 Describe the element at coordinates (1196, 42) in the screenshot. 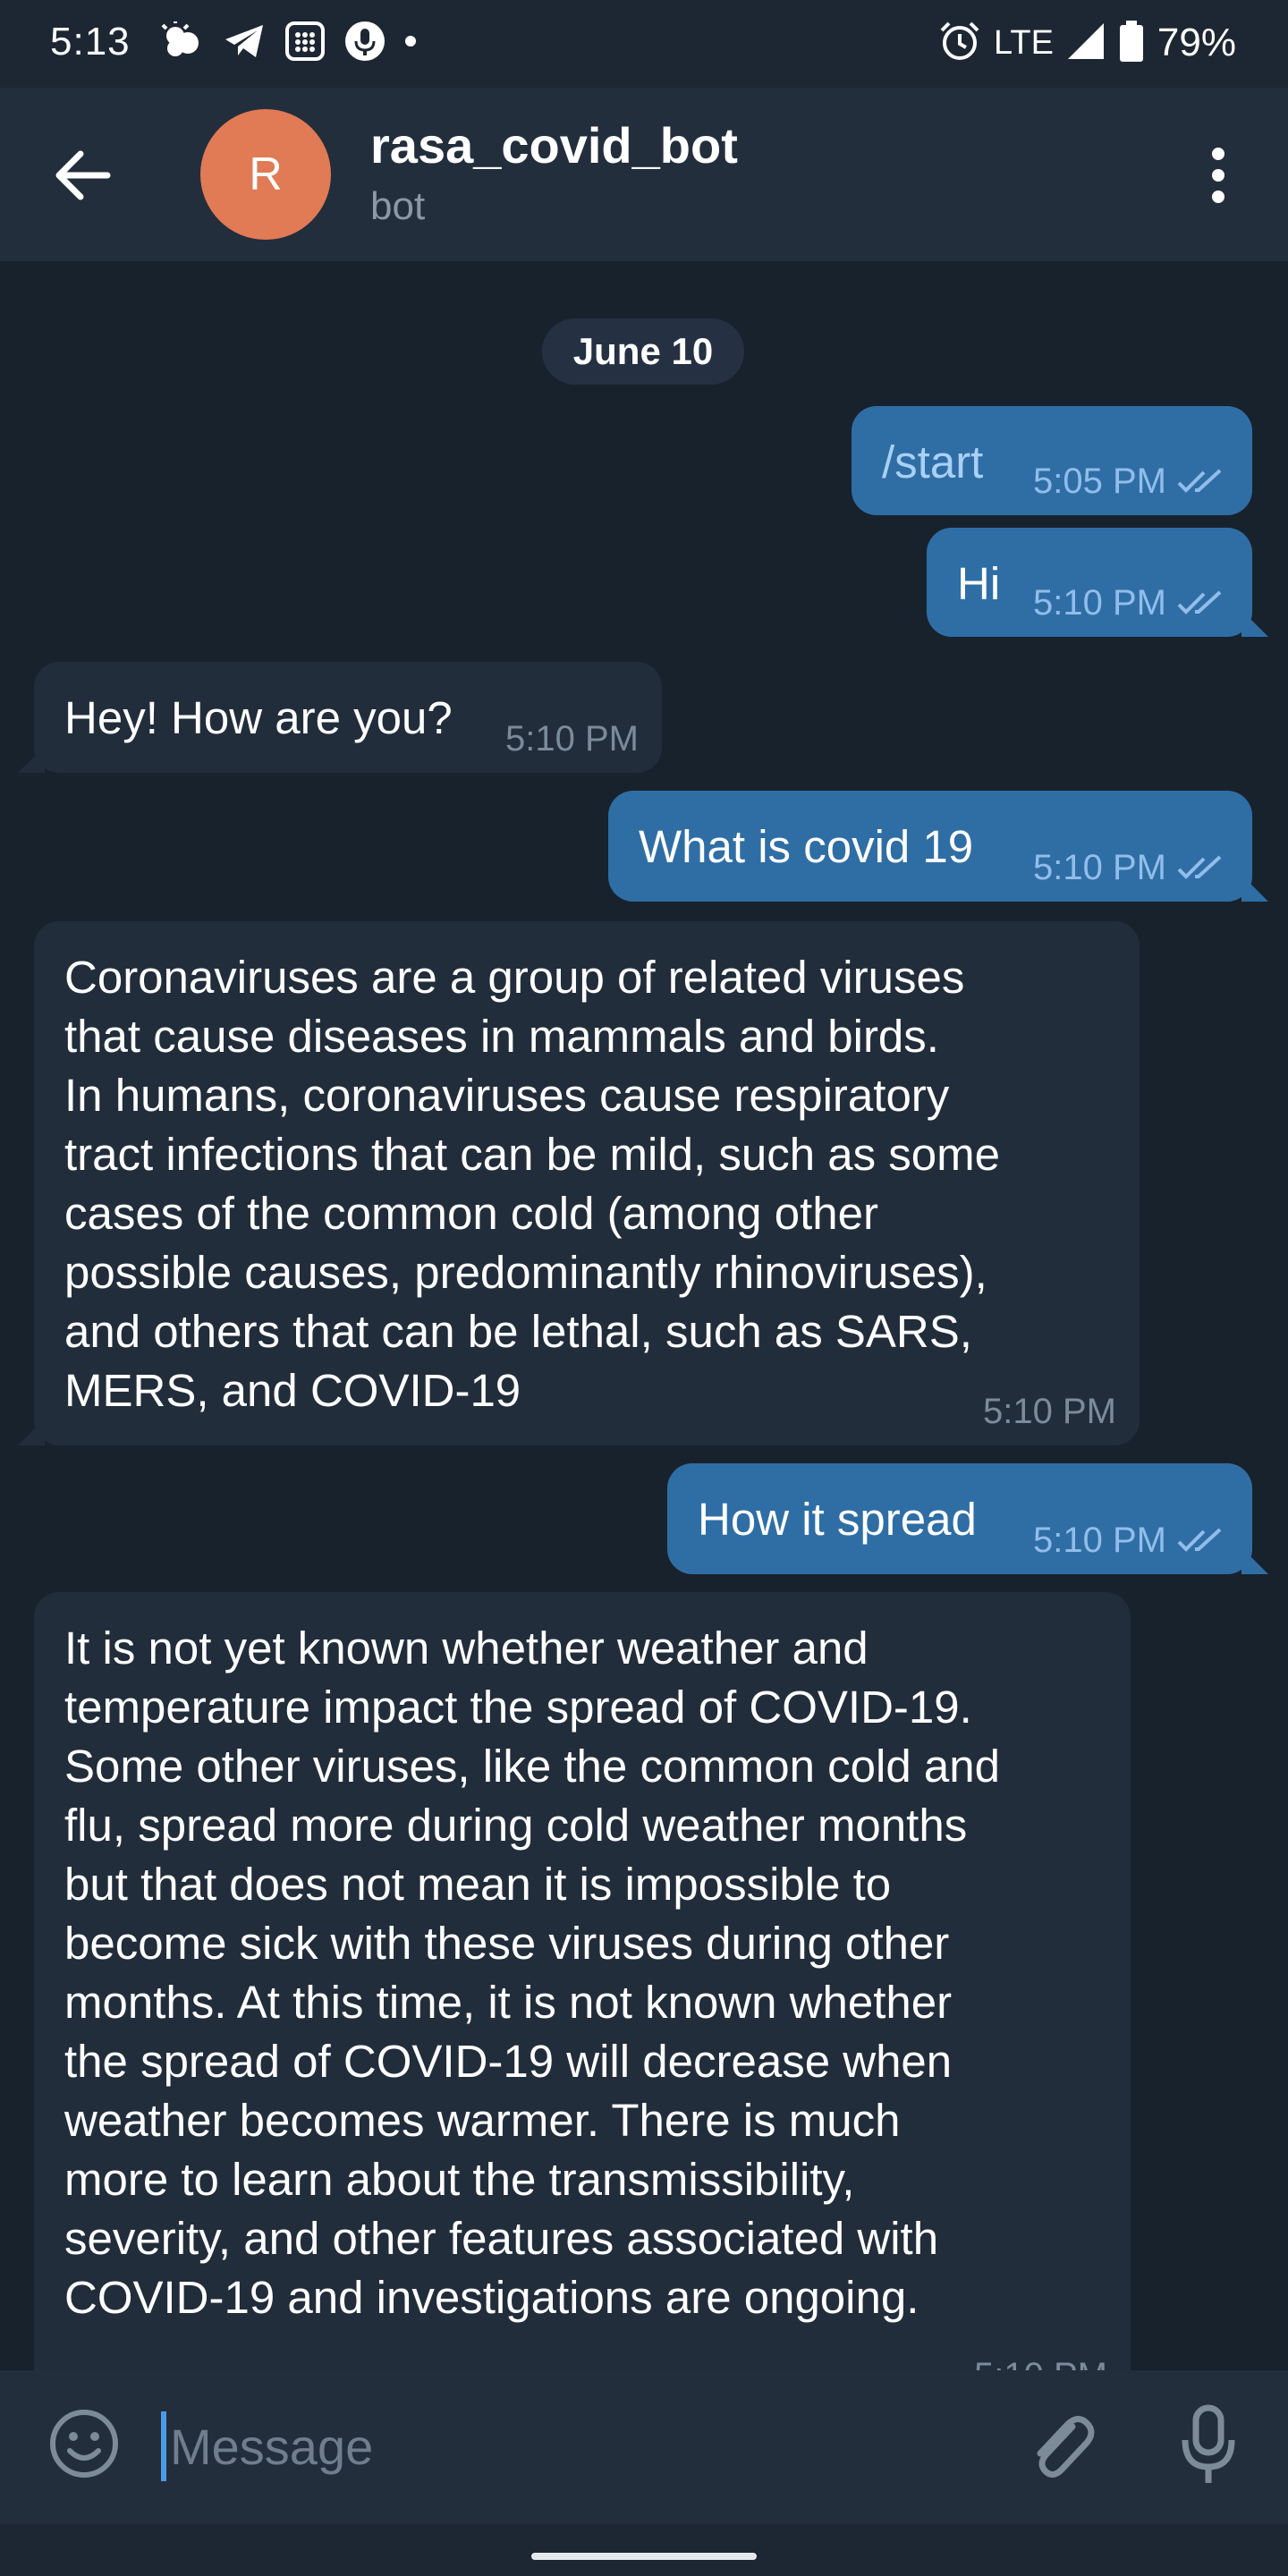

I see `battery-percentage: 79%` at that location.